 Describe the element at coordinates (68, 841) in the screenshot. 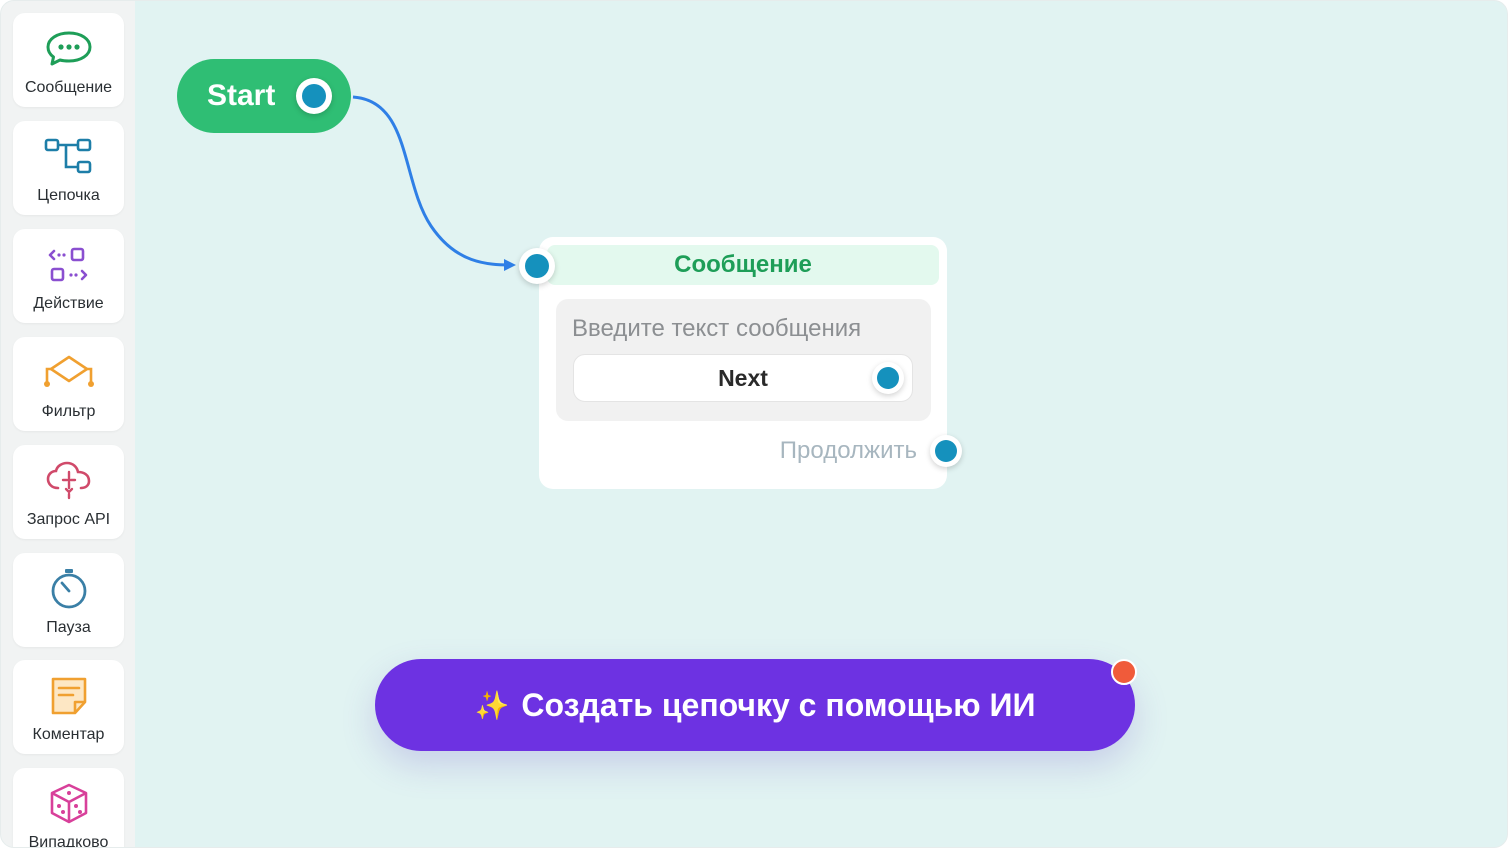

I see `tool-label: Випадково` at that location.